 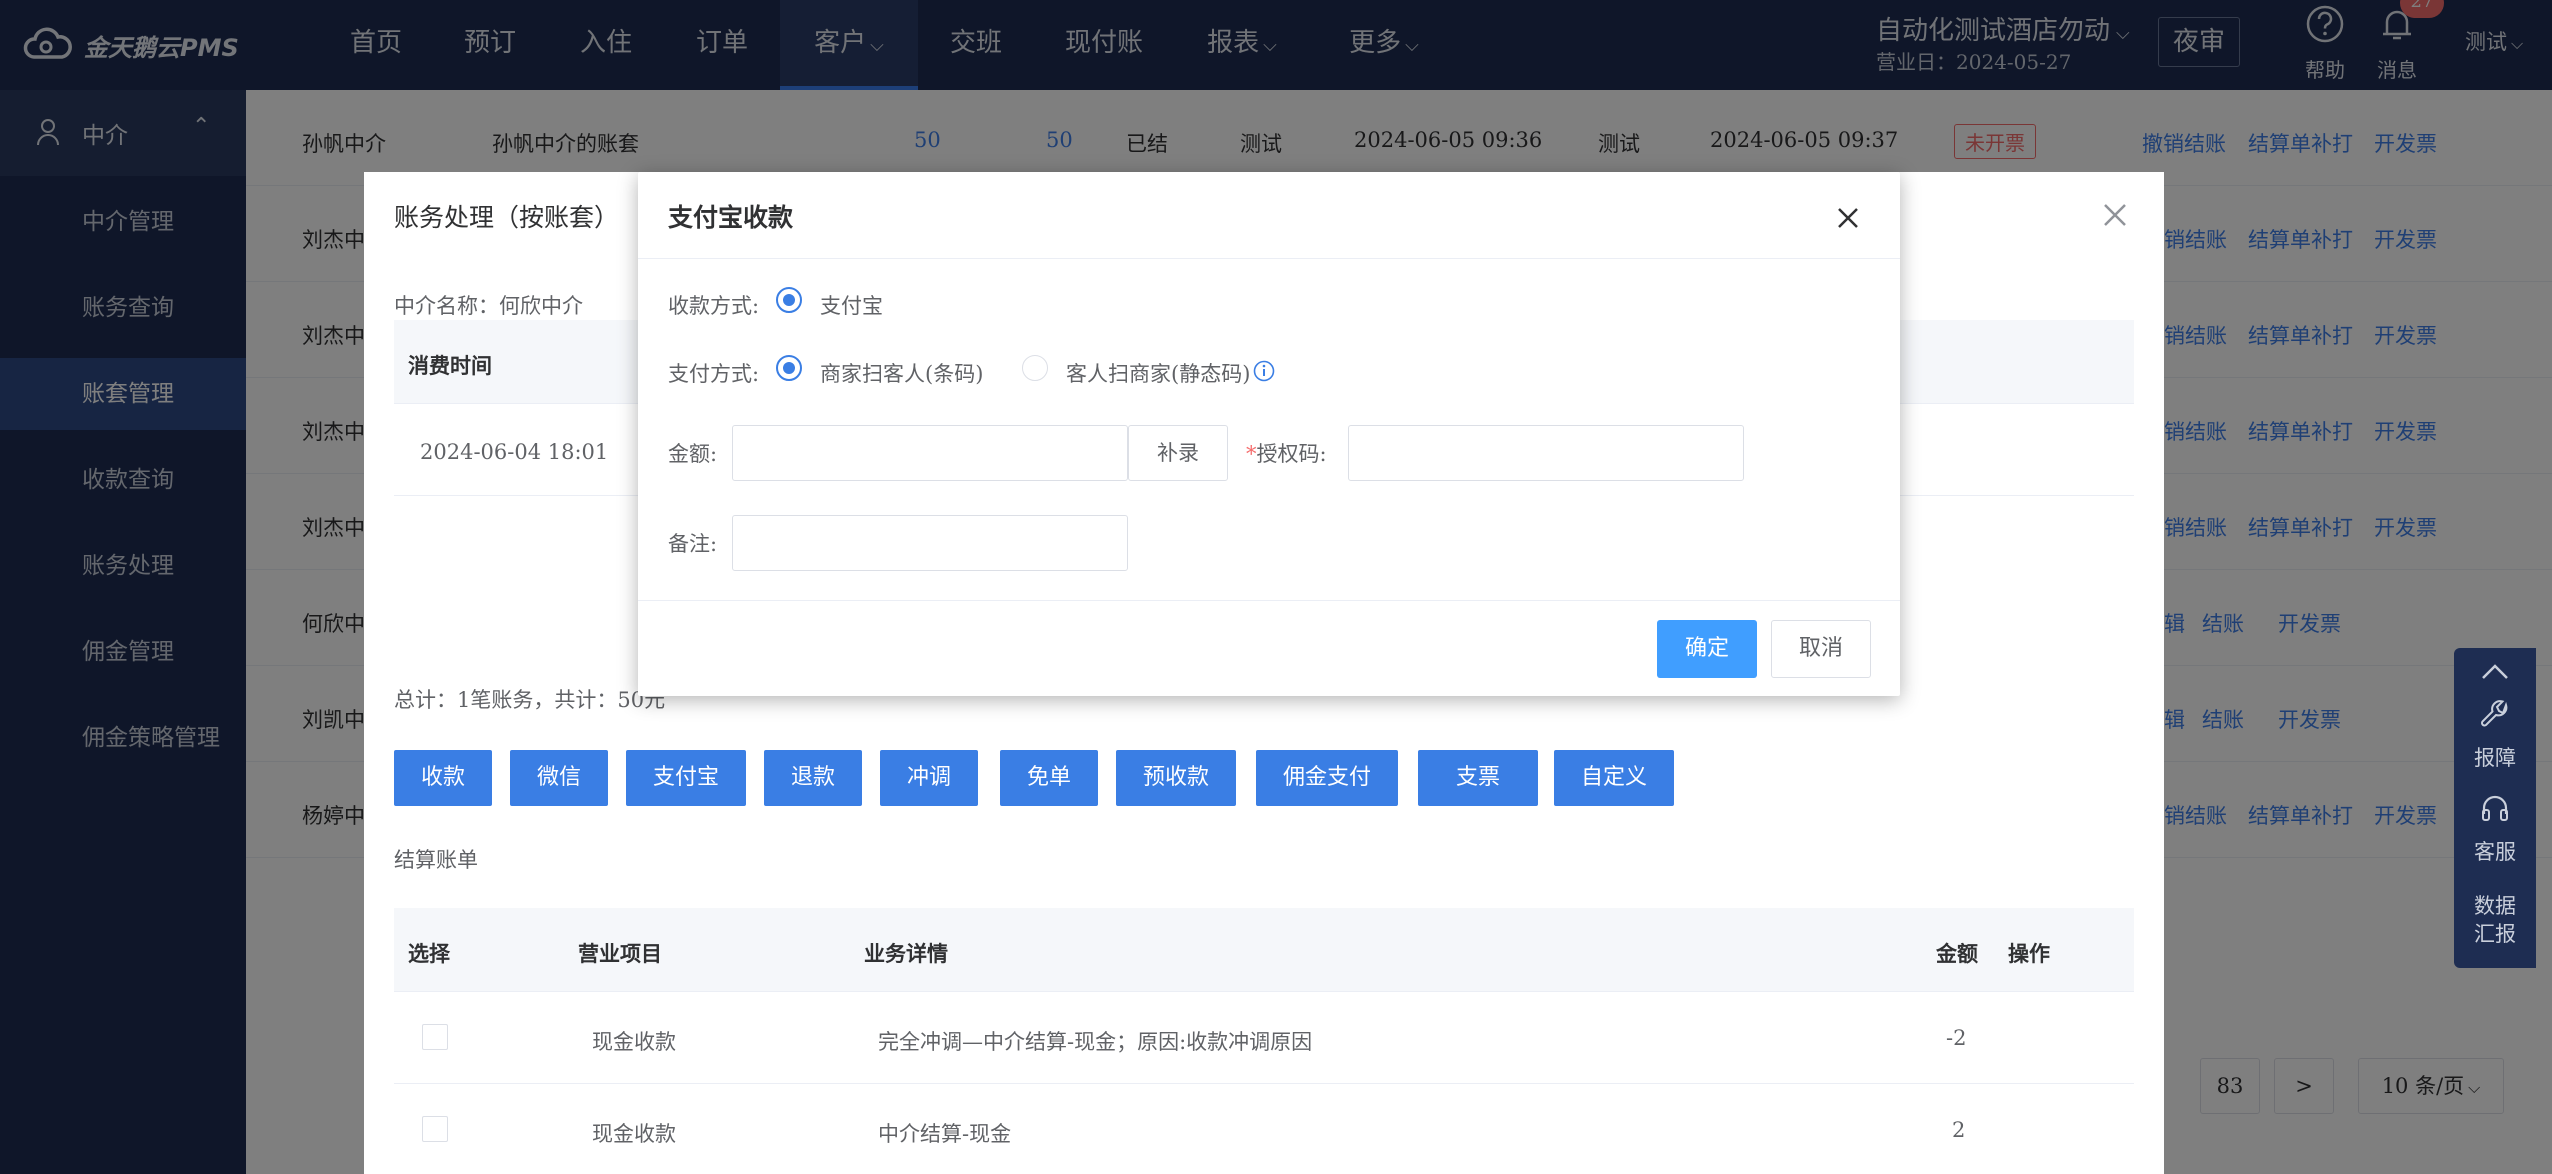 I want to click on wechat-button: 微信, so click(x=559, y=778).